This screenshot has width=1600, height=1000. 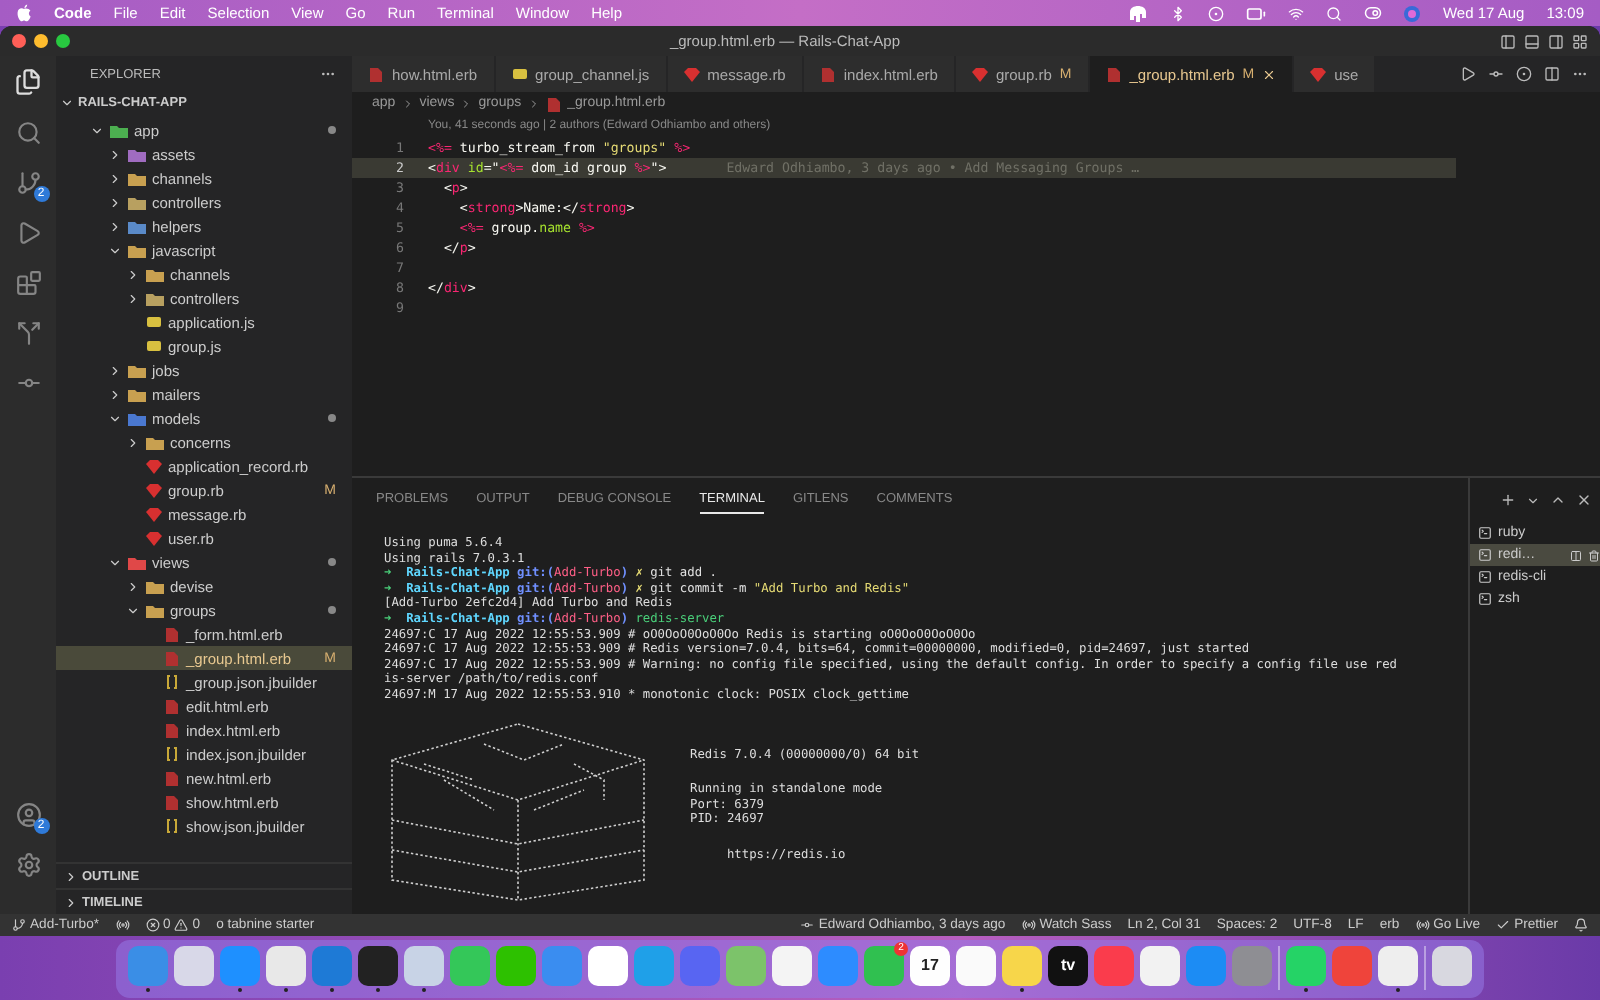 What do you see at coordinates (122, 925) in the screenshot?
I see `sync-icon` at bounding box center [122, 925].